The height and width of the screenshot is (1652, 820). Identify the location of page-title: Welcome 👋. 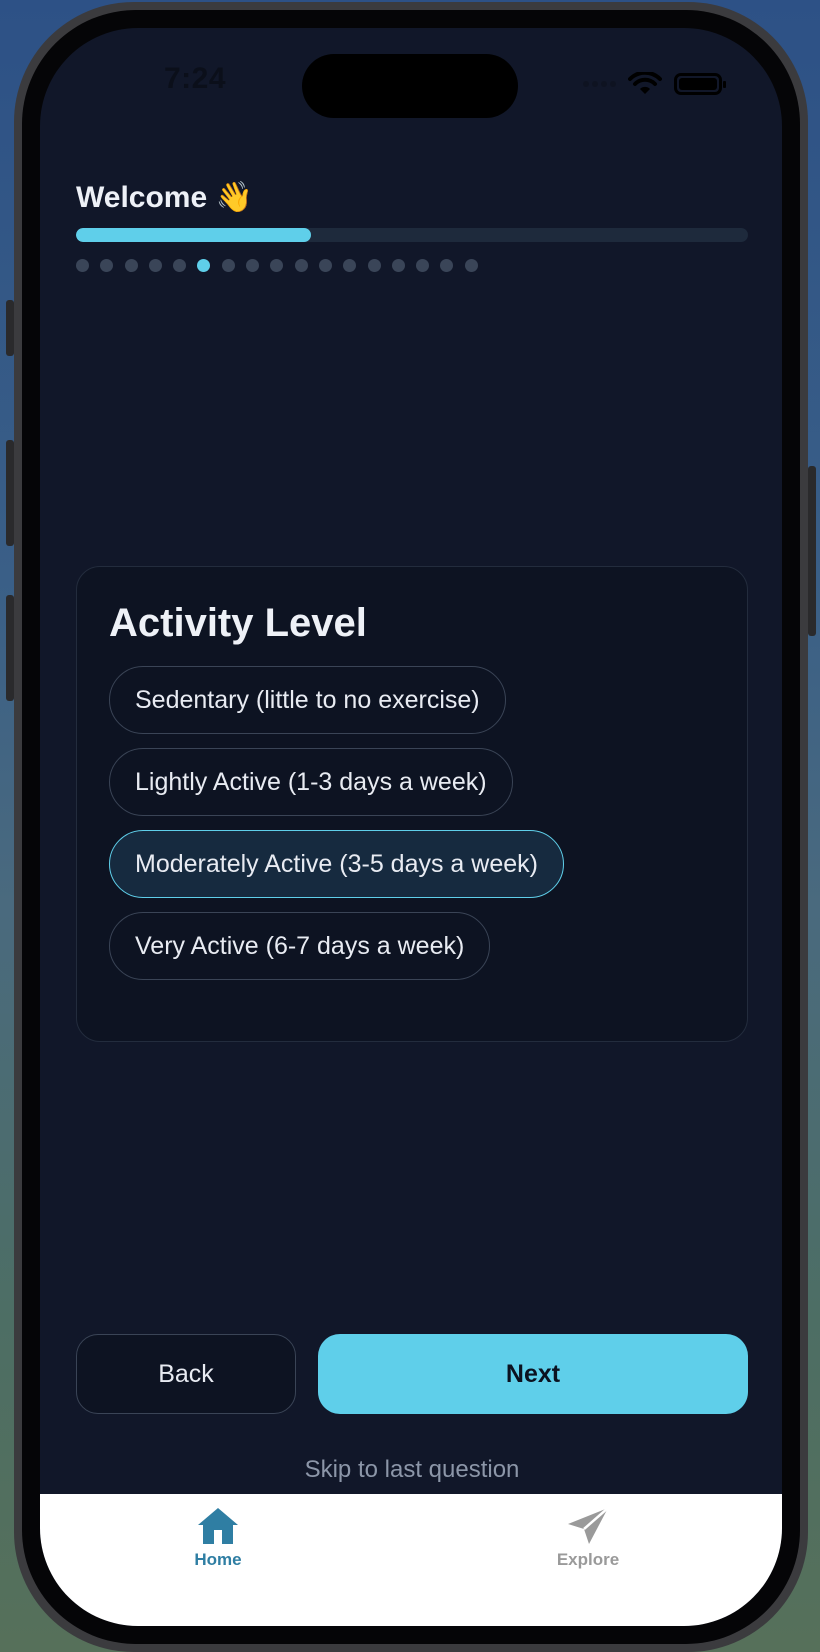
(164, 197).